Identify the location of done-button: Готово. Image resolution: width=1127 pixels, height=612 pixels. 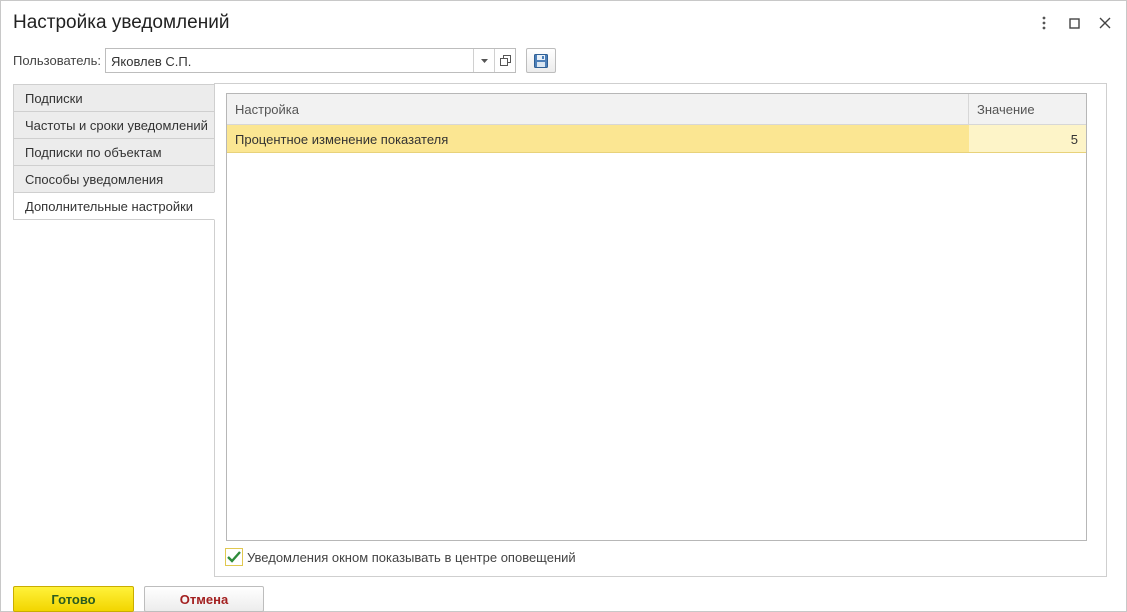
(73, 599).